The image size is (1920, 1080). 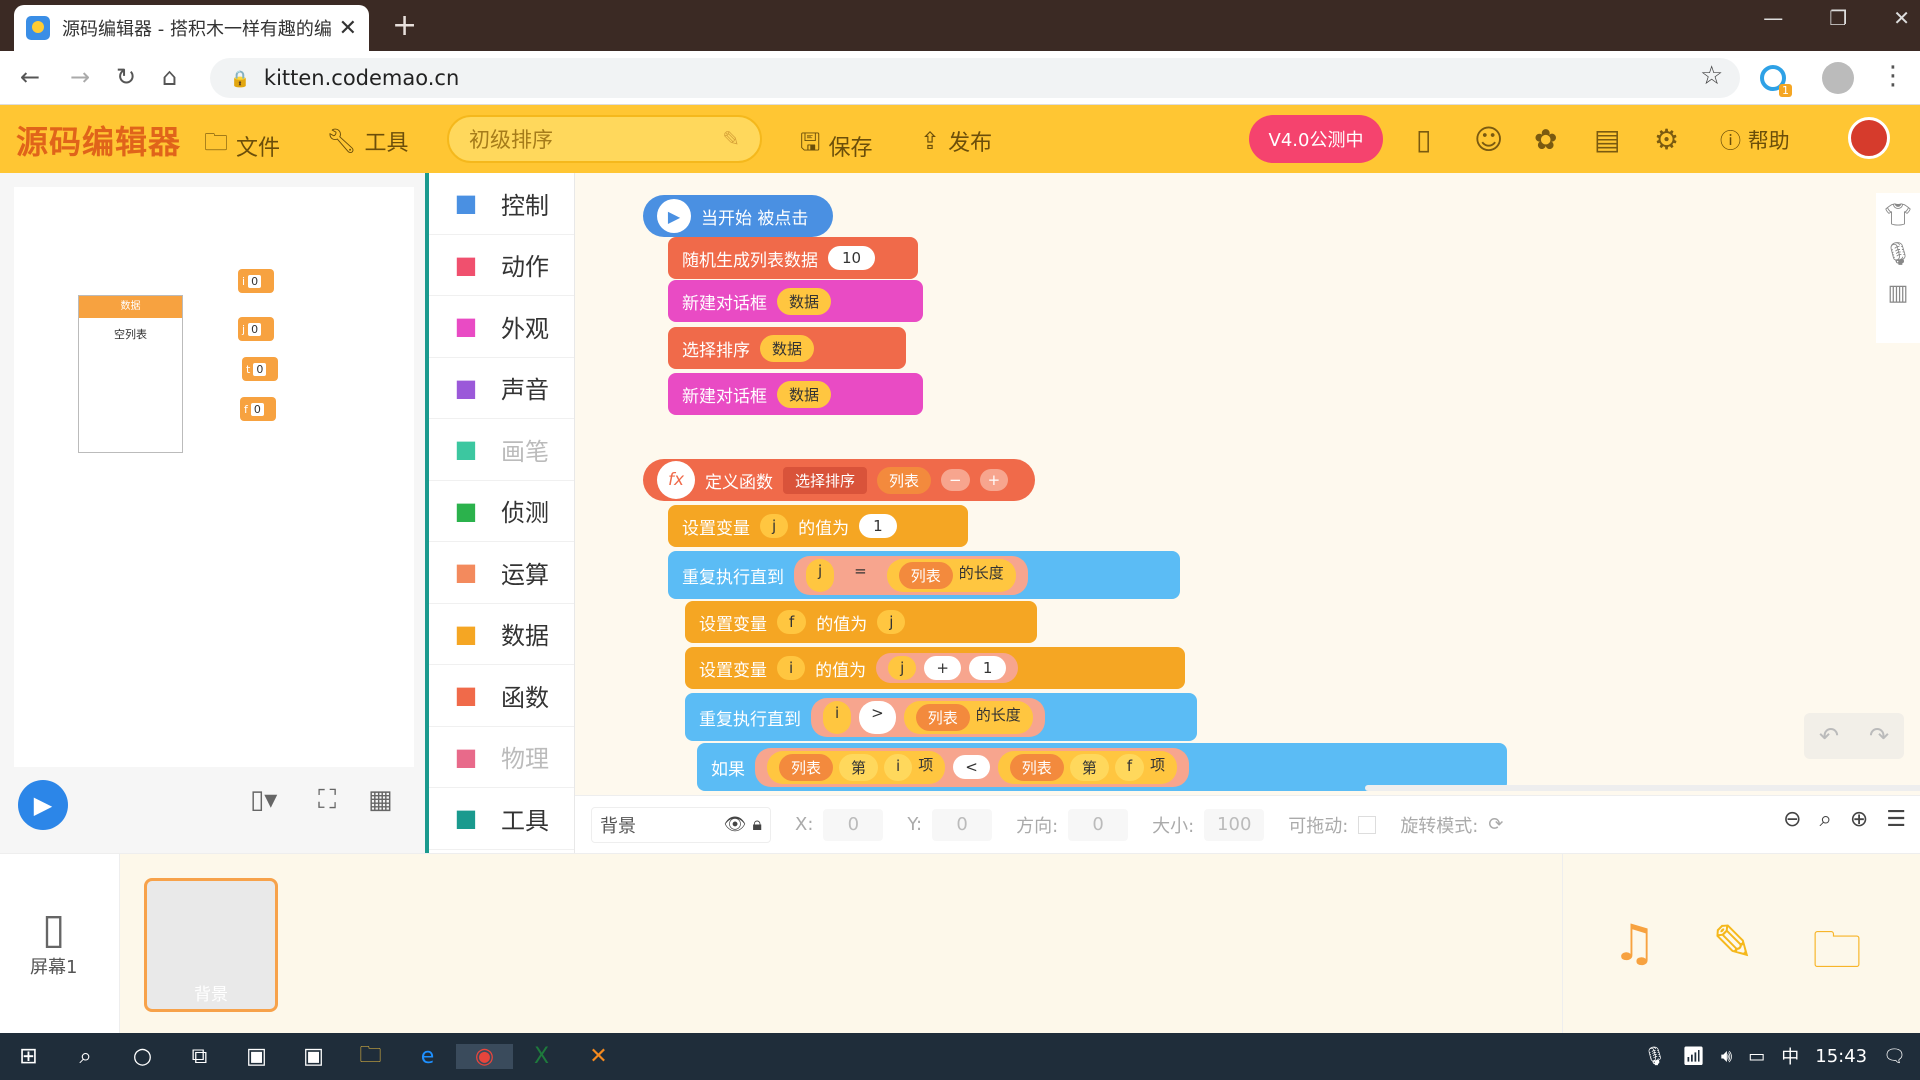 I want to click on function-name: 选择排序, so click(x=825, y=480).